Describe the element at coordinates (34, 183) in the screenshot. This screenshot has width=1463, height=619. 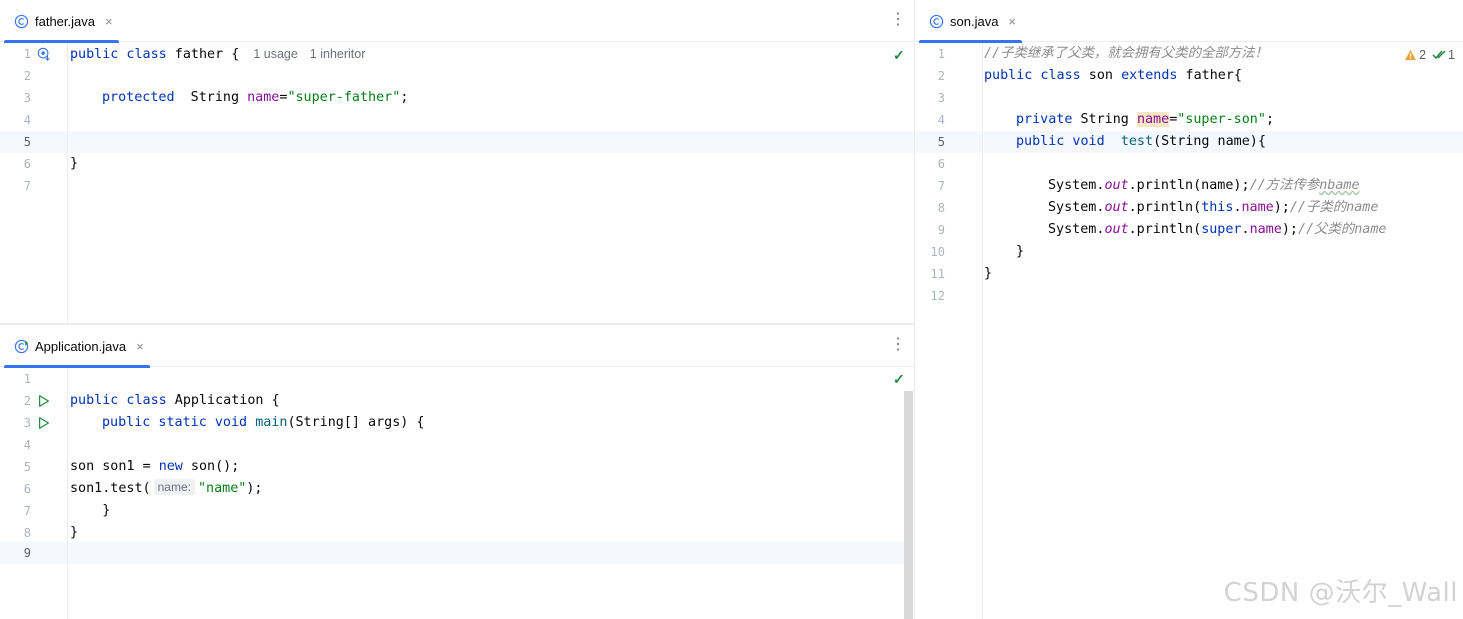
I see `gutter: 1 2 3 4 5 6 7` at that location.